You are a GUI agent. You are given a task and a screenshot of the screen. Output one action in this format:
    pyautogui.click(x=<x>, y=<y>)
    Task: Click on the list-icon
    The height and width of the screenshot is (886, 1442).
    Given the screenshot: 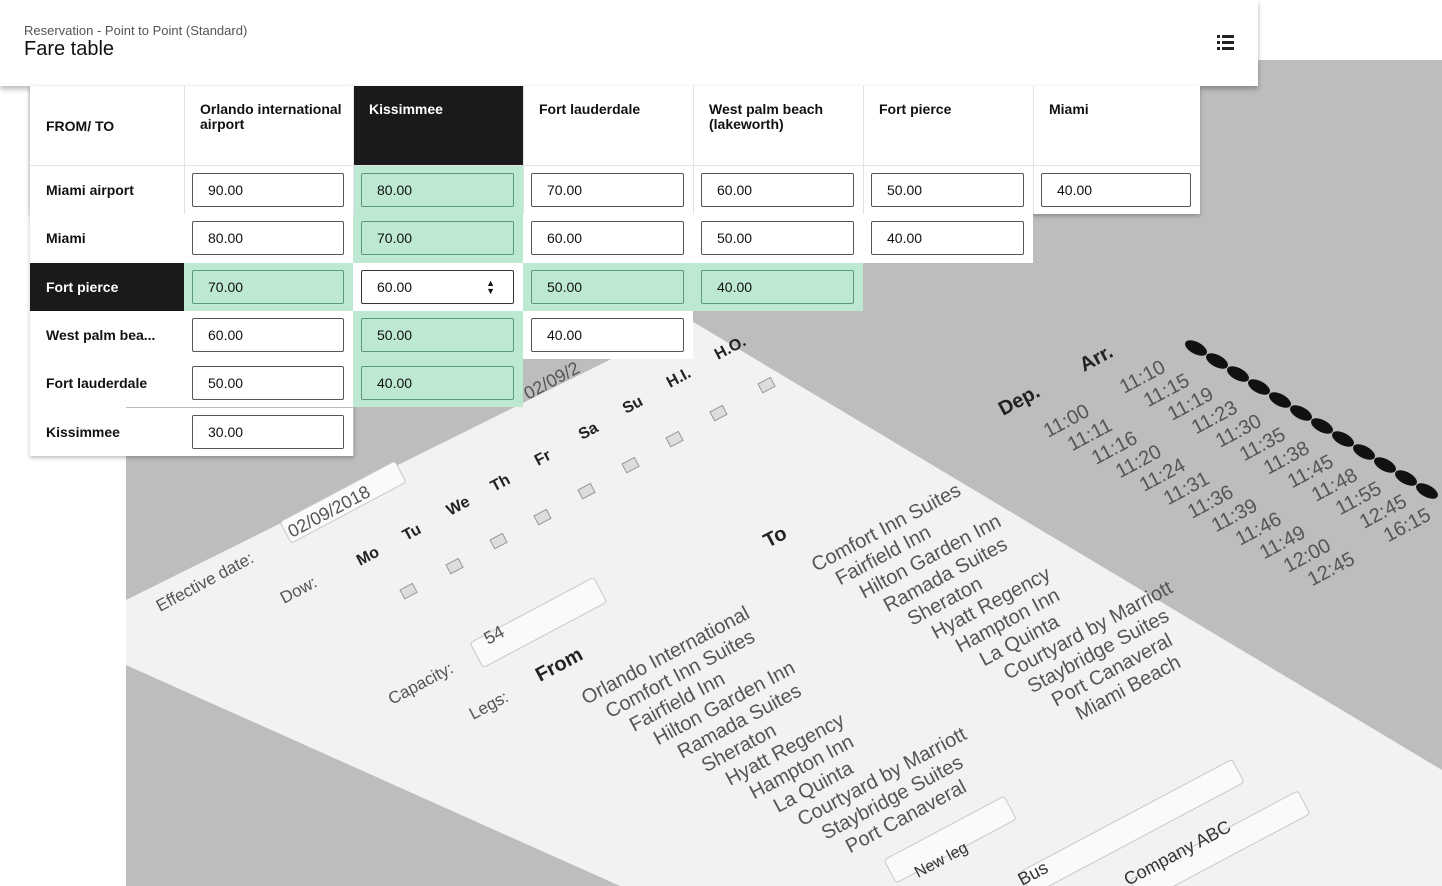 What is the action you would take?
    pyautogui.click(x=1226, y=43)
    